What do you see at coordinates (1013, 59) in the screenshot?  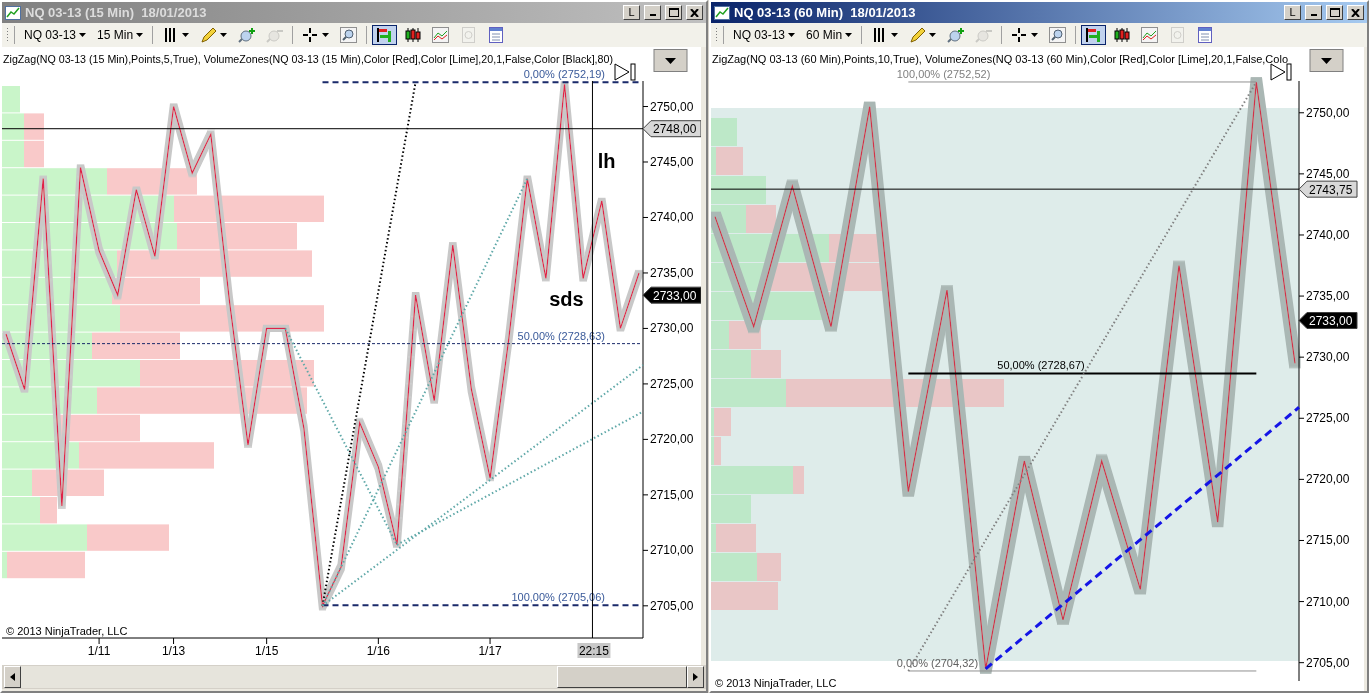 I see `indicator-label: ZigZag(NQ 03-13 (60 Min),Points,10,True), VolumeZones(NQ 03-13 (60 Min),Color [Red],Color [Lime],20,1,False,Colo` at bounding box center [1013, 59].